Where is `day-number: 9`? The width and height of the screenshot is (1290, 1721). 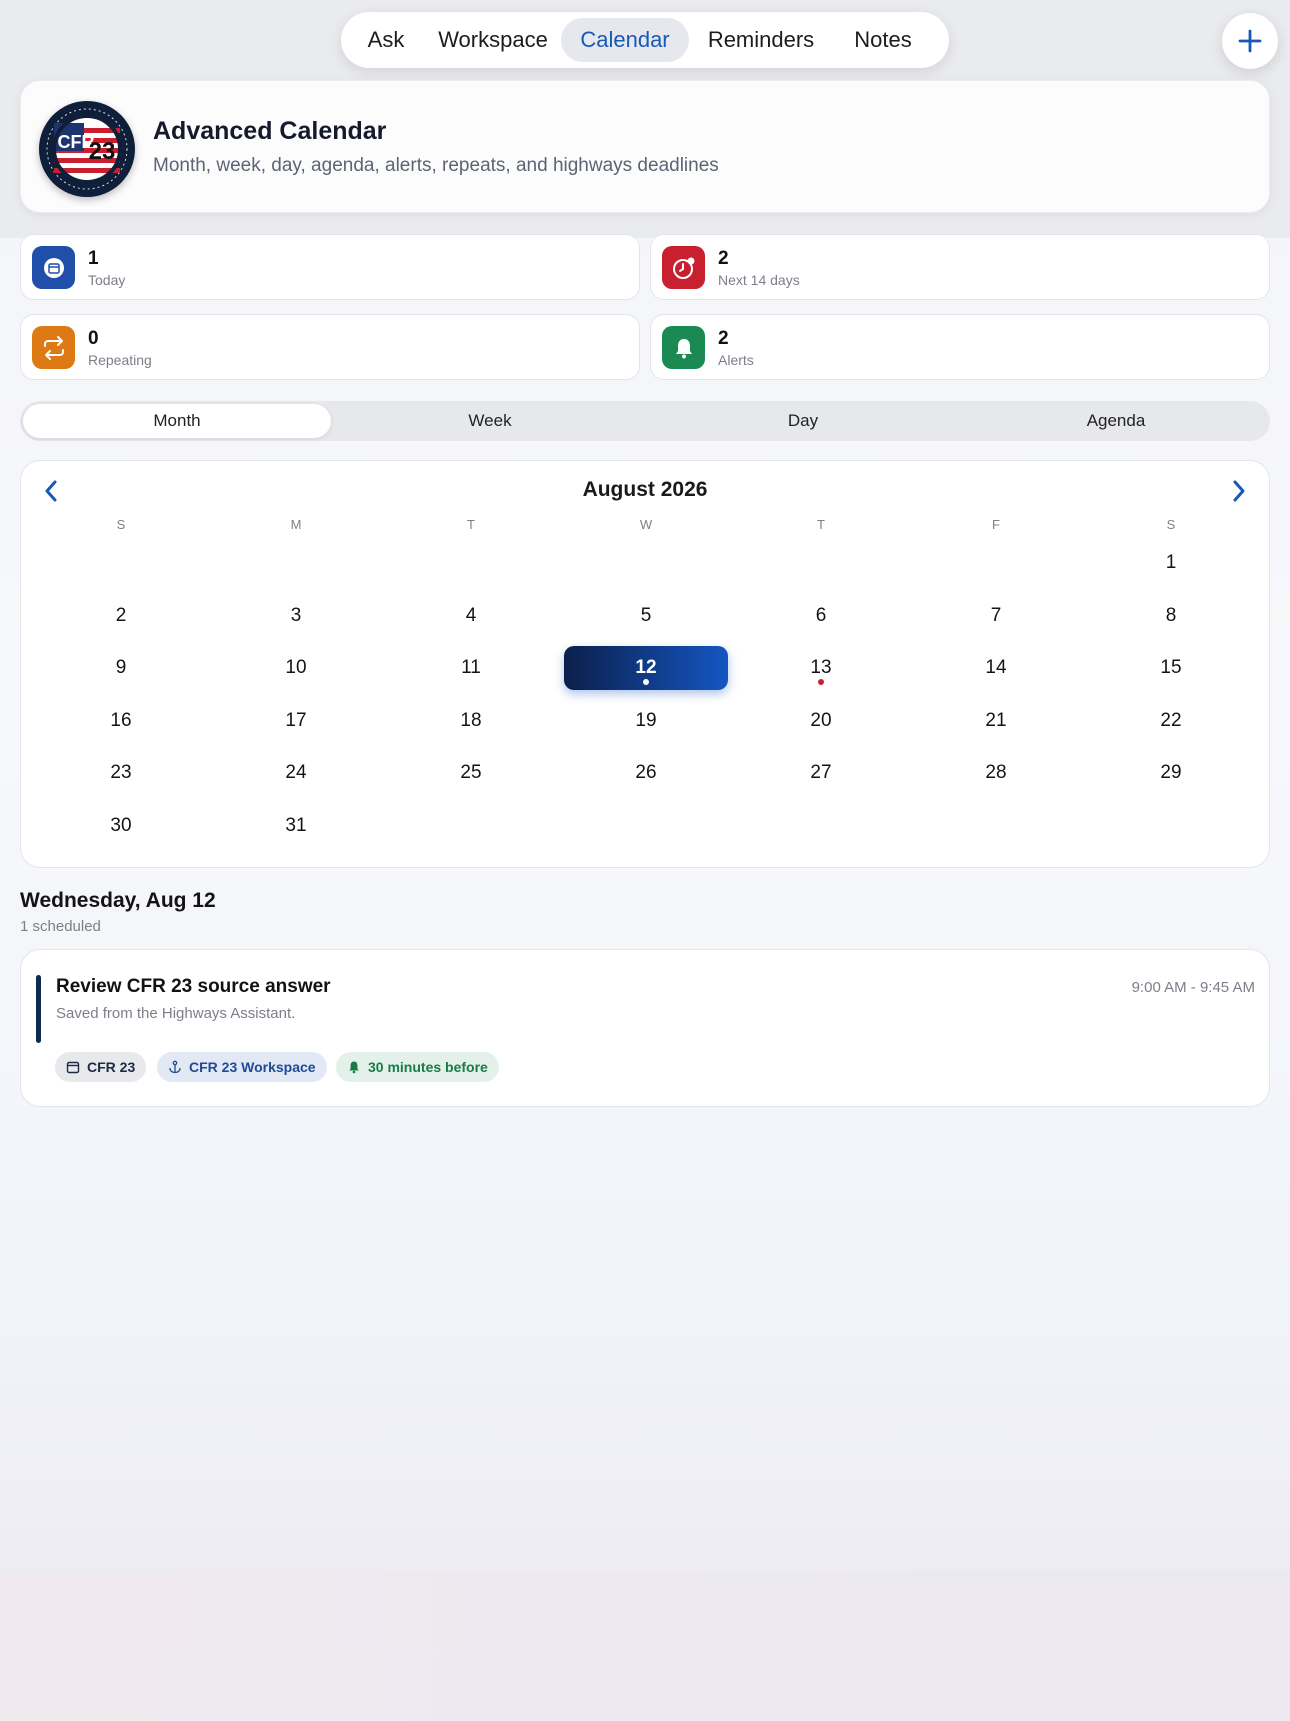
day-number: 9 is located at coordinates (121, 667).